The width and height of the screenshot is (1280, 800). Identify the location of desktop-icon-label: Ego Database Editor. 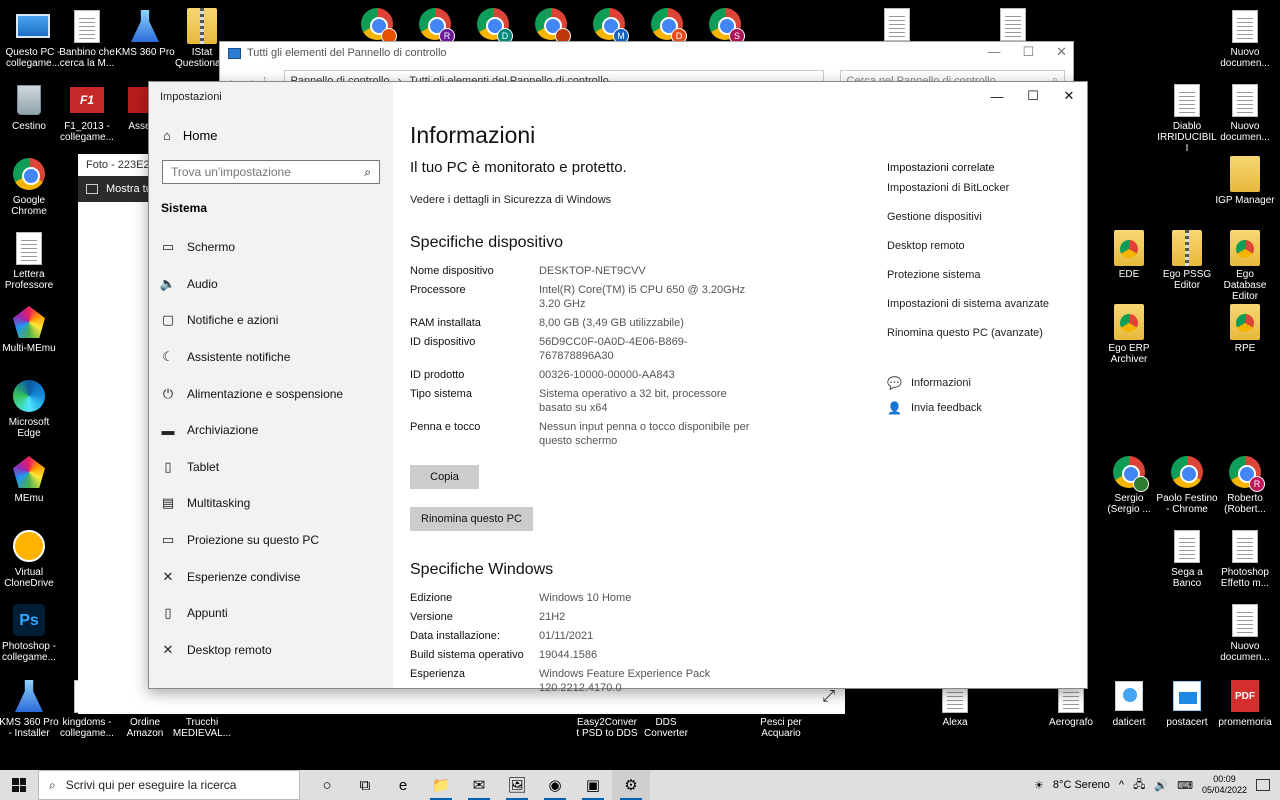
(1245, 285).